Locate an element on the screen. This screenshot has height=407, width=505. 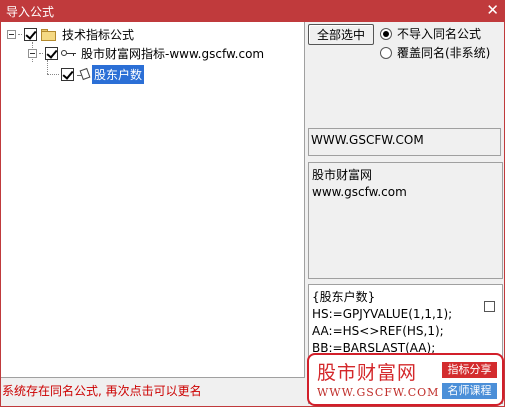
description-line-1: 股市财富网 is located at coordinates (342, 175).